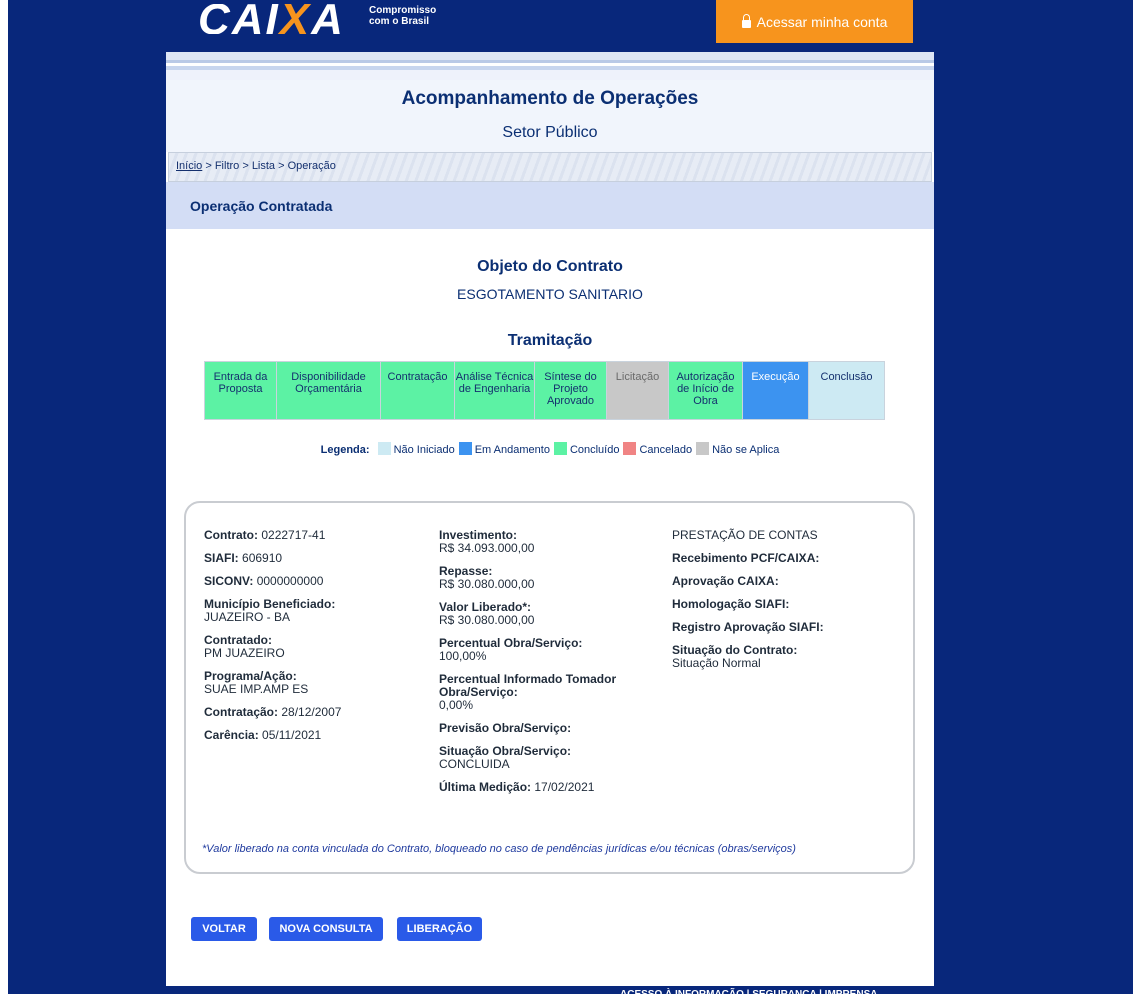  Describe the element at coordinates (550, 132) in the screenshot. I see `page-subtitle: Setor Público` at that location.